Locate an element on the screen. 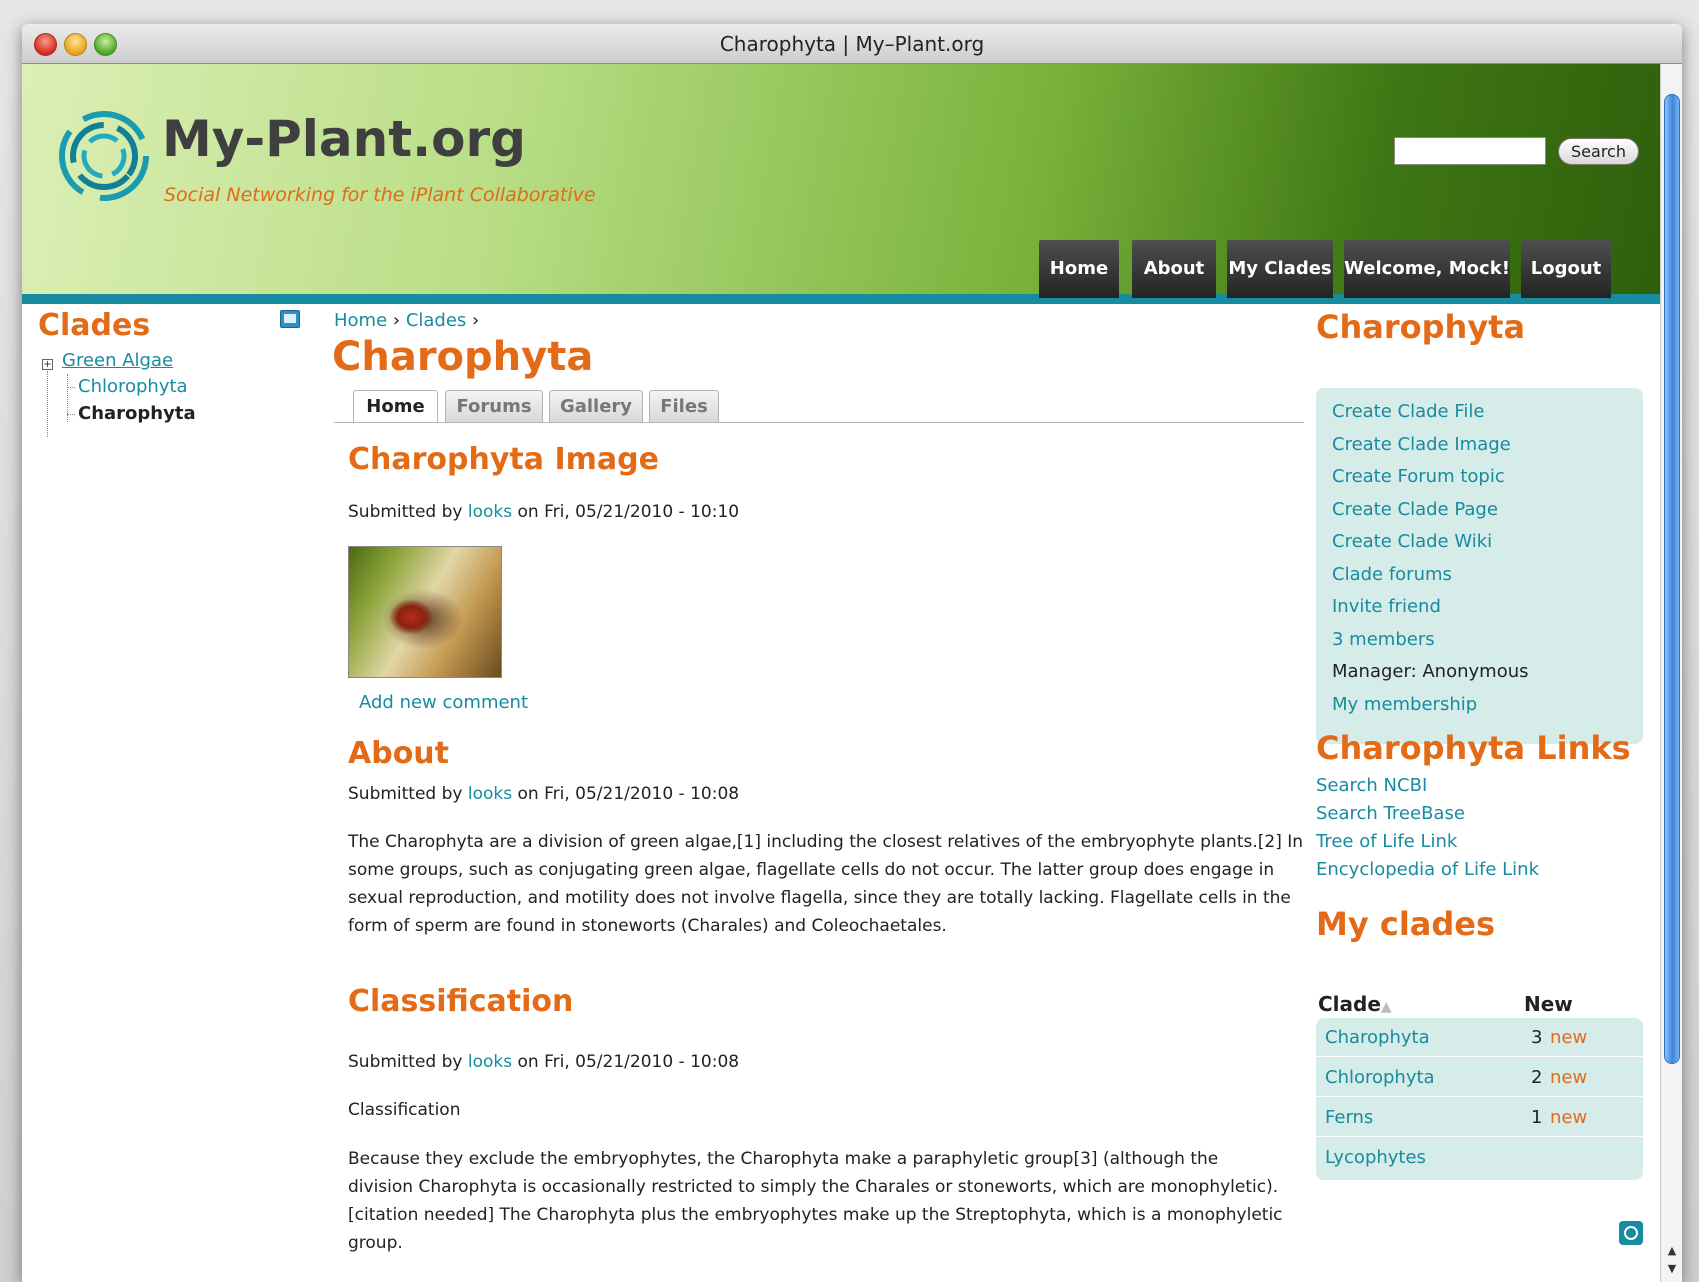  clade-links-title: Charophyta Links is located at coordinates (1473, 748).